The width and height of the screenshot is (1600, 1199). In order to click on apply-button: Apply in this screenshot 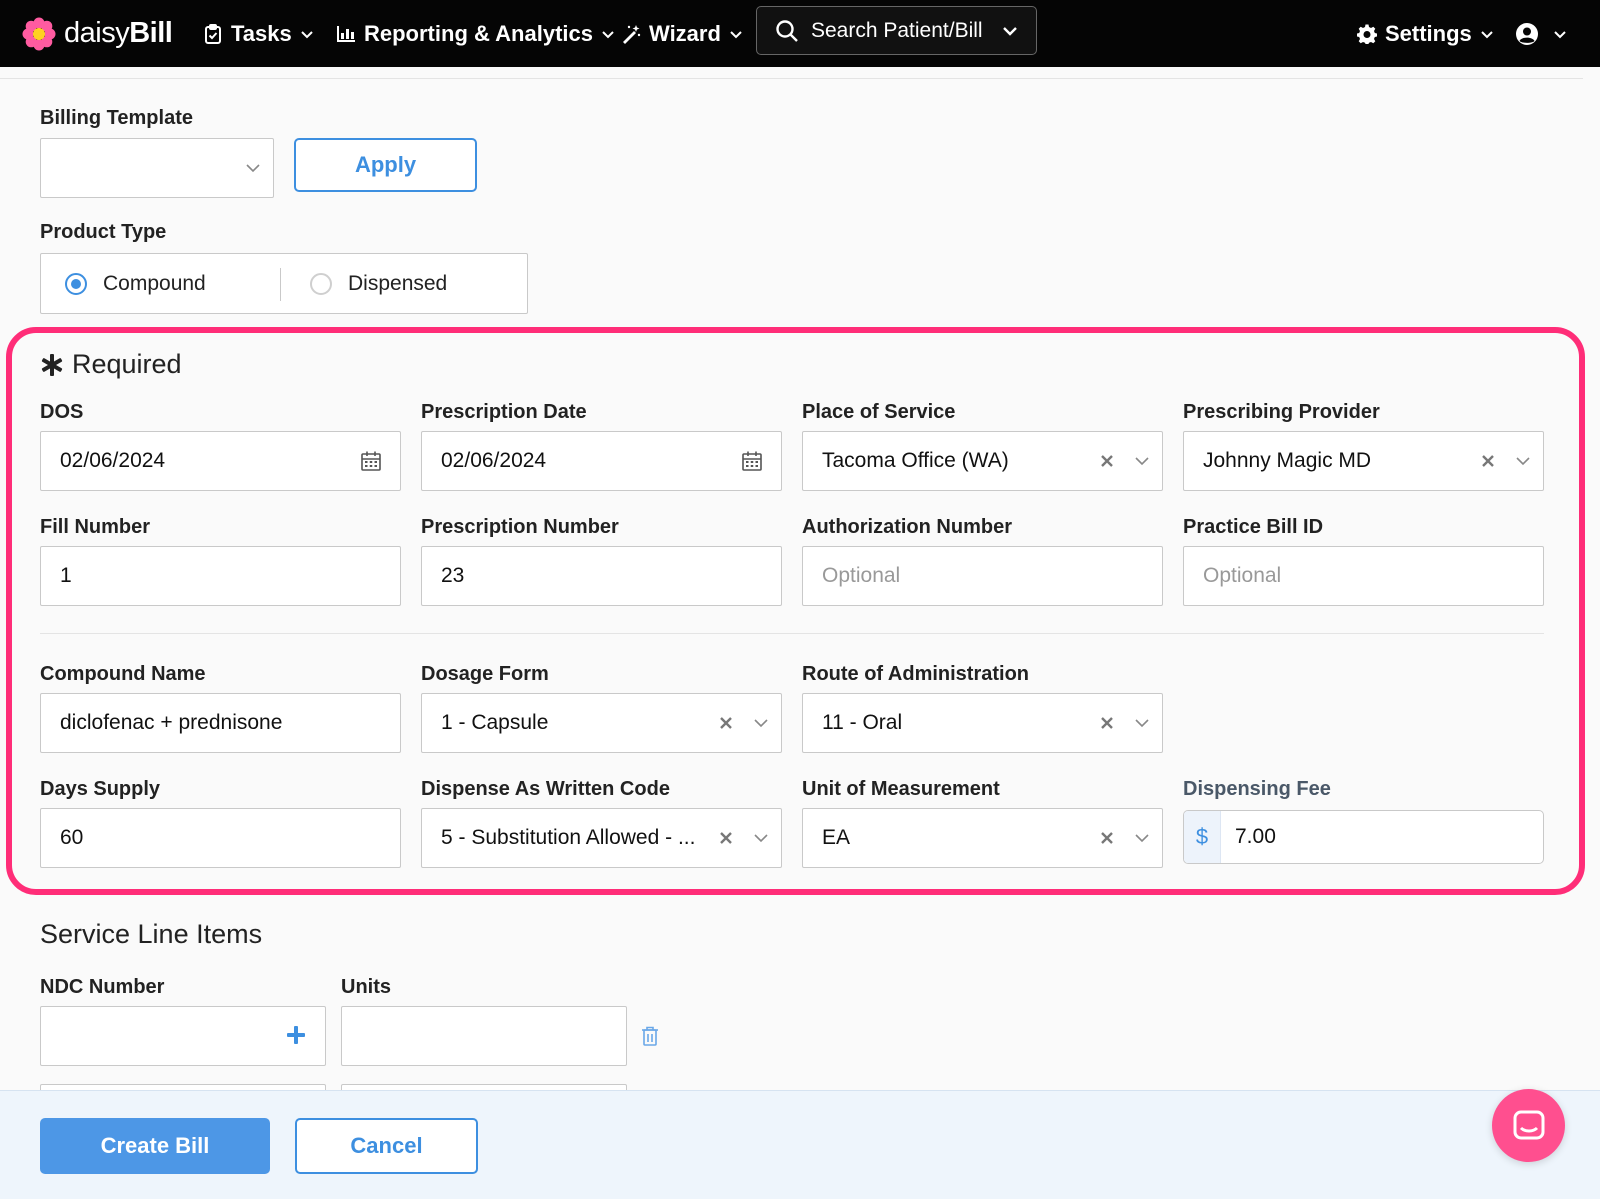, I will do `click(385, 165)`.